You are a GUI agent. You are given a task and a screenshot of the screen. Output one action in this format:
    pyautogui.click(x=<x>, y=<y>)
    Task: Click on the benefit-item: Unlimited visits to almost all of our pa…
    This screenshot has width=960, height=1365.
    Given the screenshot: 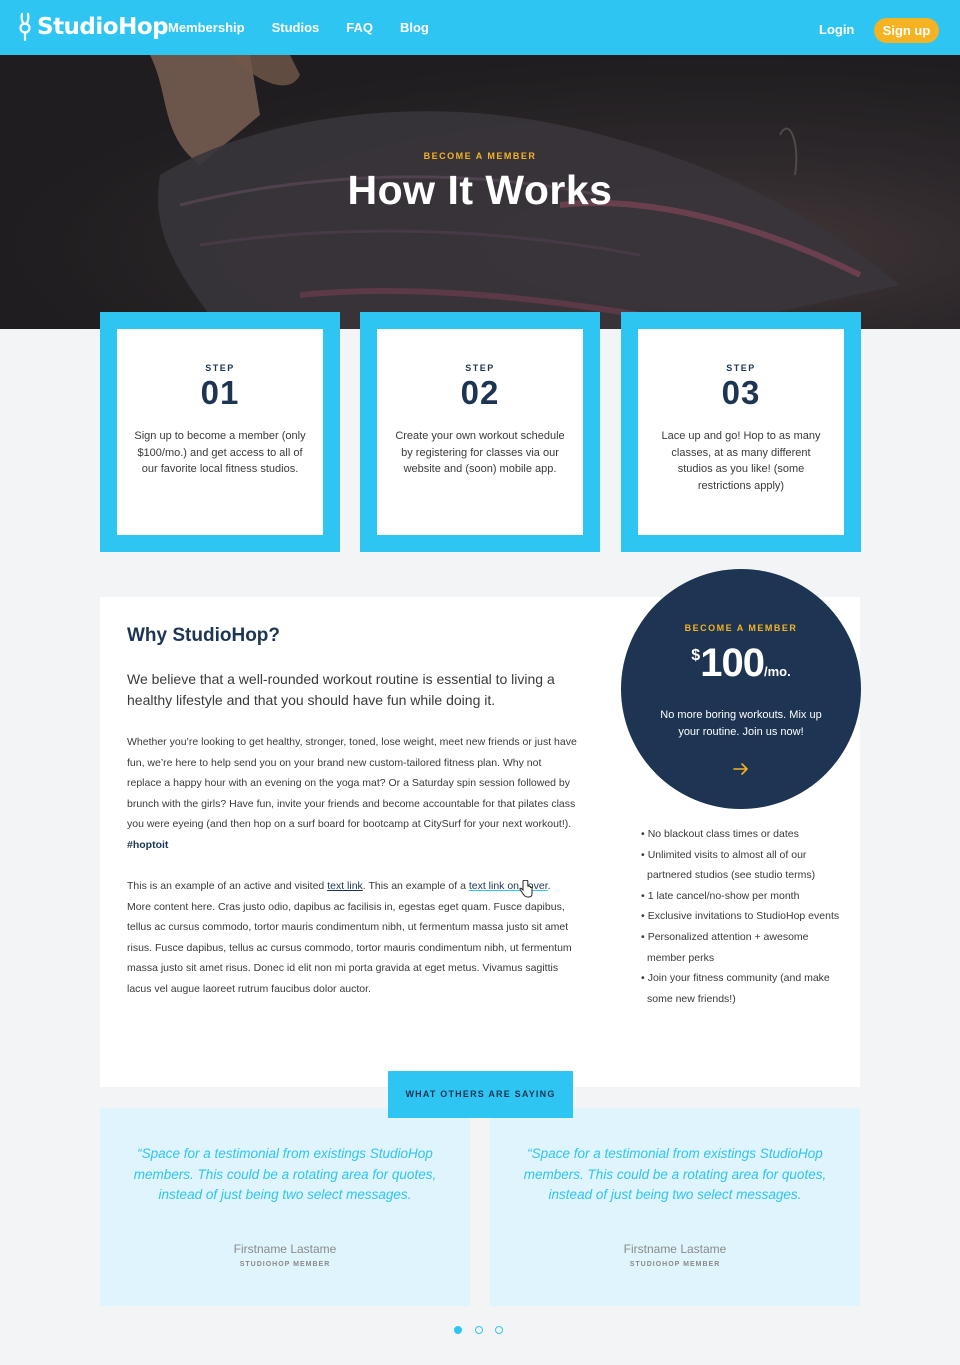 What is the action you would take?
    pyautogui.click(x=743, y=865)
    